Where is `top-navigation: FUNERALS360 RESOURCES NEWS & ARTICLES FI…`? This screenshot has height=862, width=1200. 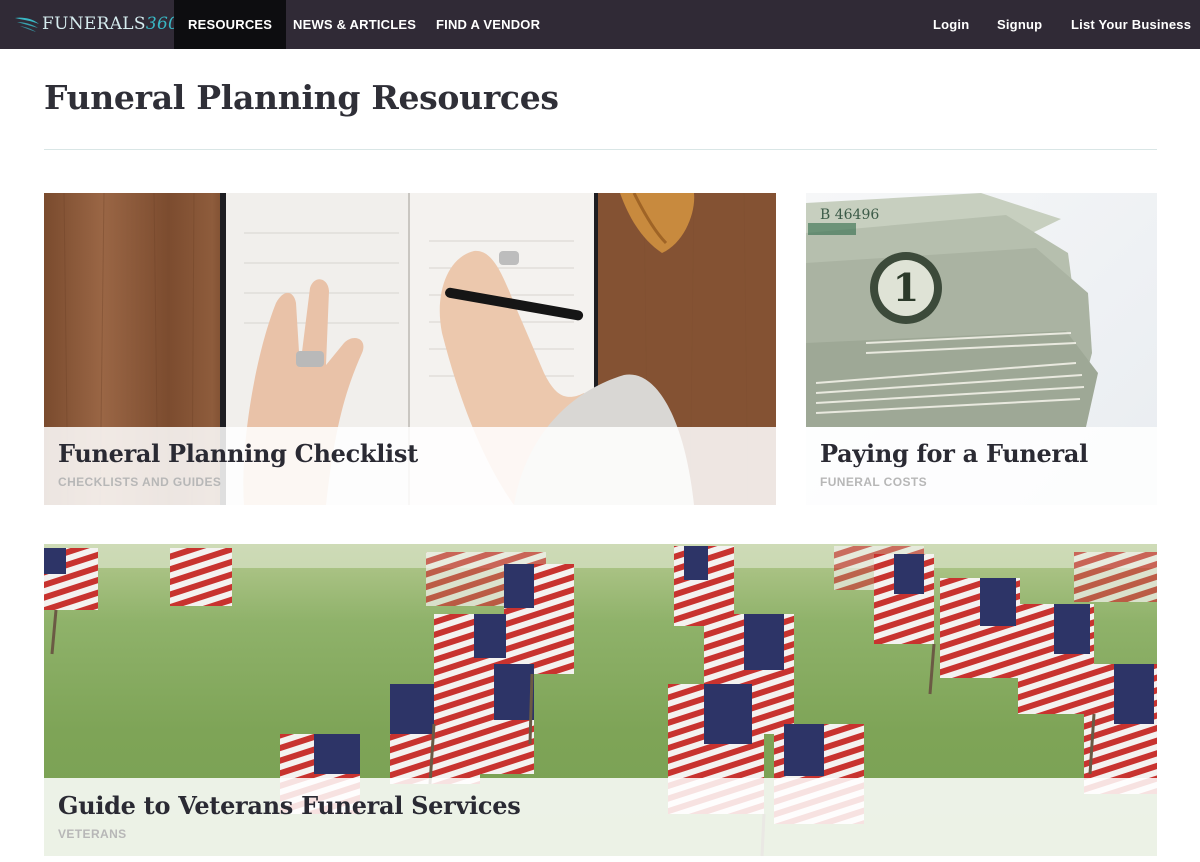
top-navigation: FUNERALS360 RESOURCES NEWS & ARTICLES FI… is located at coordinates (600, 24).